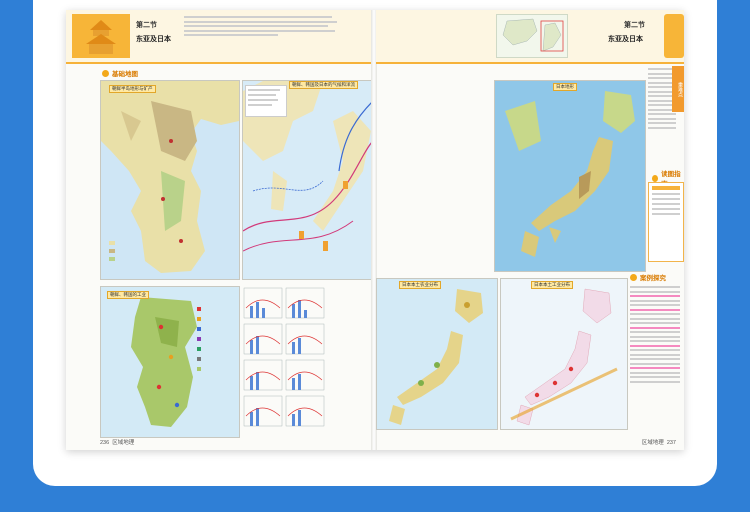 The width and height of the screenshot is (750, 512). Describe the element at coordinates (437, 354) in the screenshot. I see `japan-agriculture-map: 日本本土农业分布` at that location.